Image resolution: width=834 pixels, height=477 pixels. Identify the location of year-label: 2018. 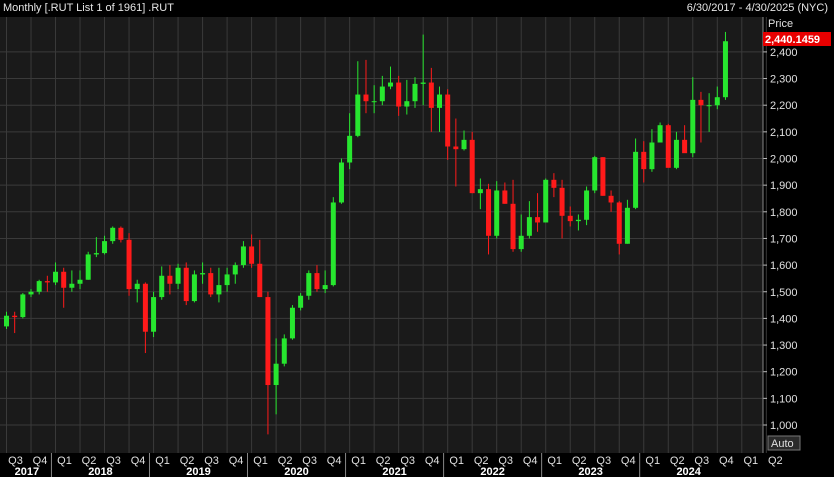
(100, 471).